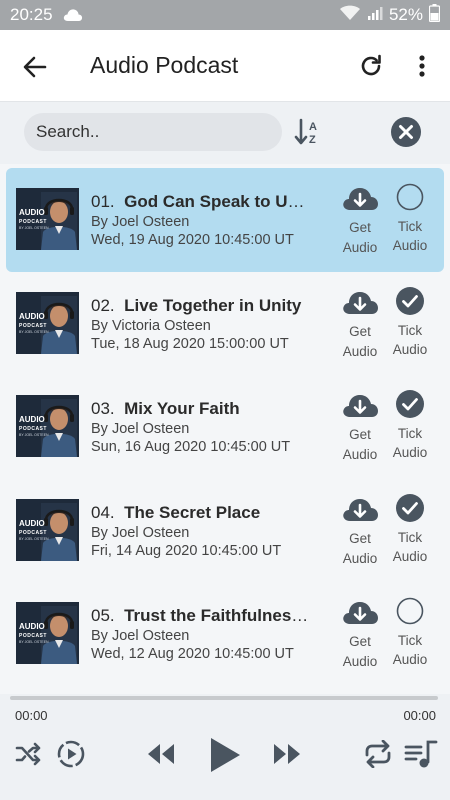 Image resolution: width=450 pixels, height=800 pixels. I want to click on sort-alpha-icon: AZ, so click(309, 132).